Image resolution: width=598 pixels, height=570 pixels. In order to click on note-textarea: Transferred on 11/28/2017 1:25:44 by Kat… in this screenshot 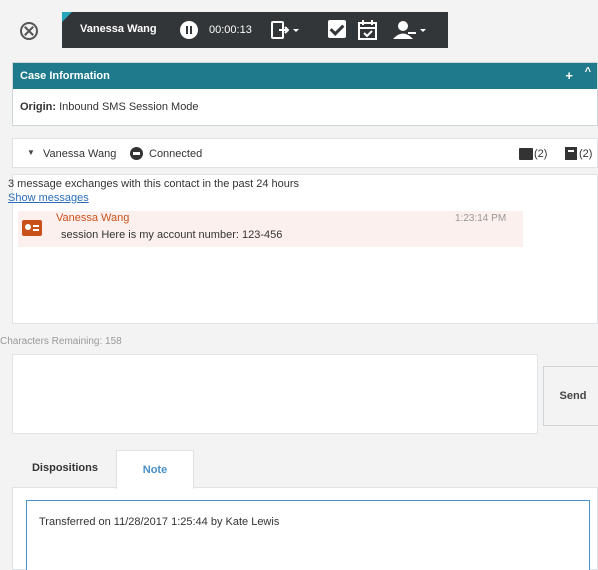, I will do `click(308, 535)`.